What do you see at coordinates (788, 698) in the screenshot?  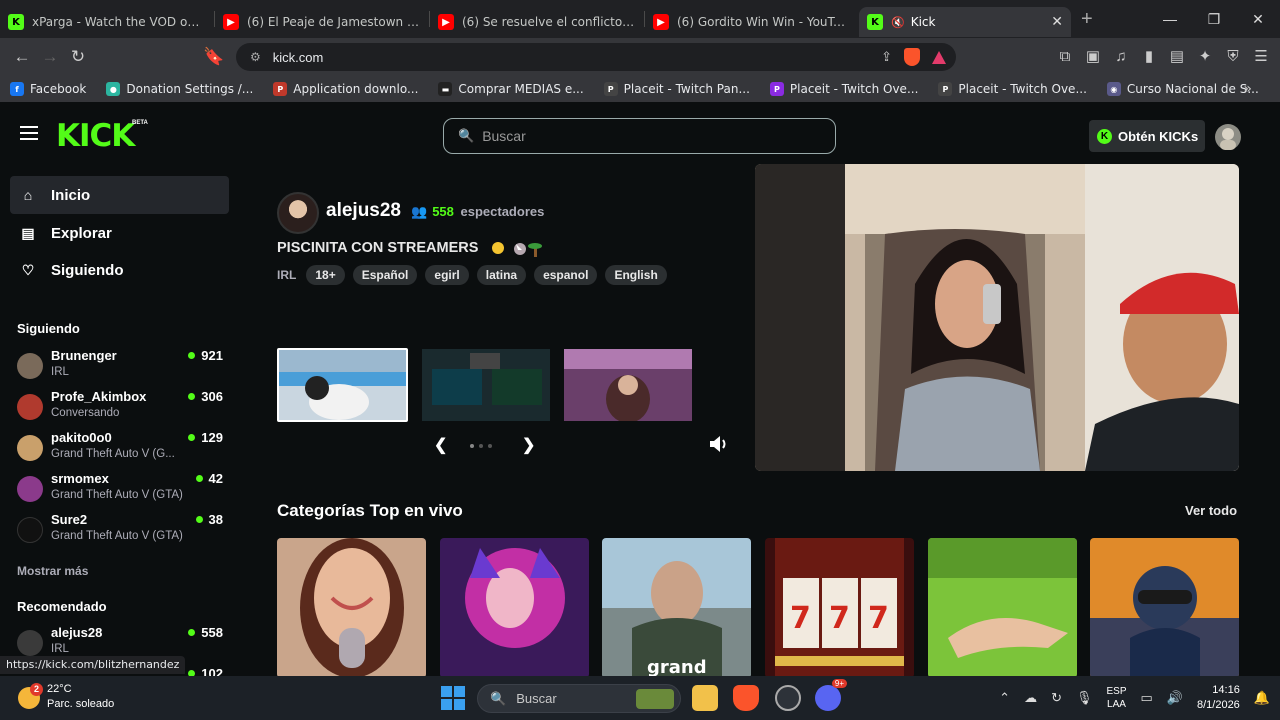 I see `app-icon` at bounding box center [788, 698].